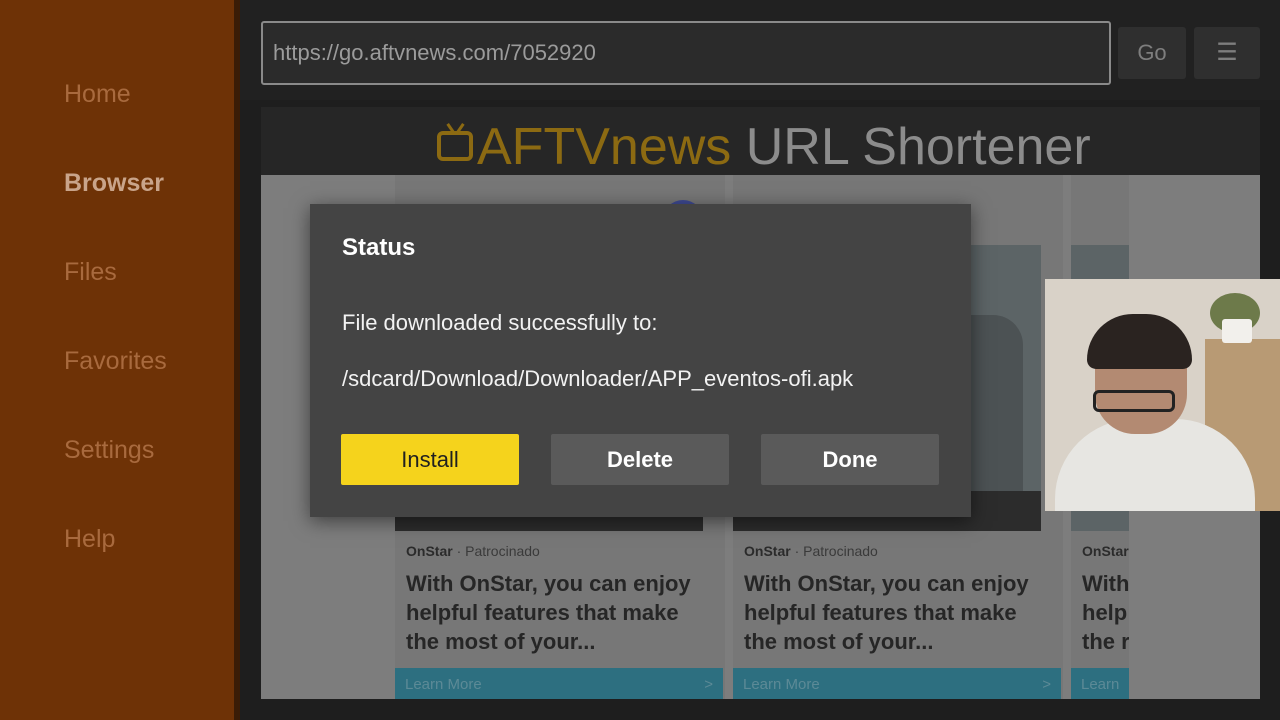 The width and height of the screenshot is (1280, 720). Describe the element at coordinates (604, 147) in the screenshot. I see `brand-name: AFTVnews` at that location.